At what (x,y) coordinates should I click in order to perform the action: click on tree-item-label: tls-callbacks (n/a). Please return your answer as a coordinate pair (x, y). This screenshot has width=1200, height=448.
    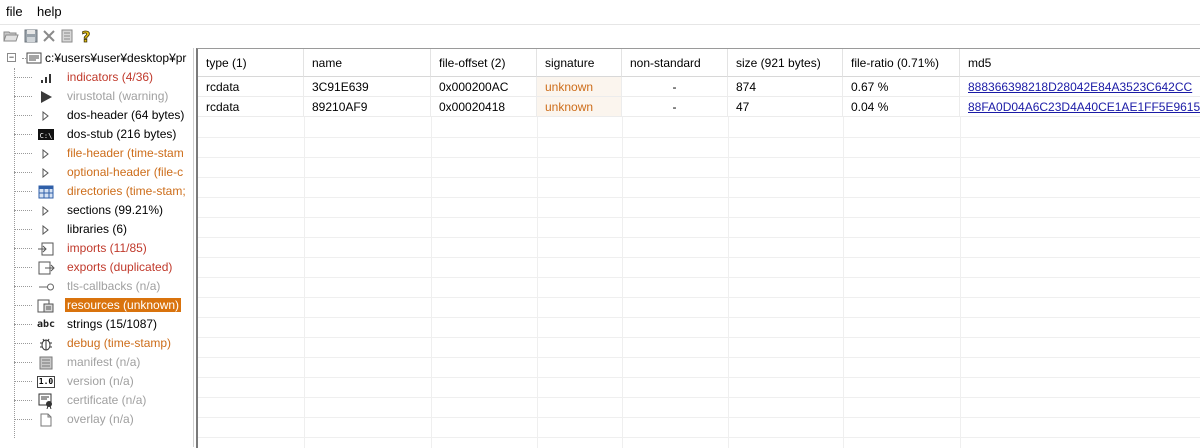
    Looking at the image, I should click on (114, 286).